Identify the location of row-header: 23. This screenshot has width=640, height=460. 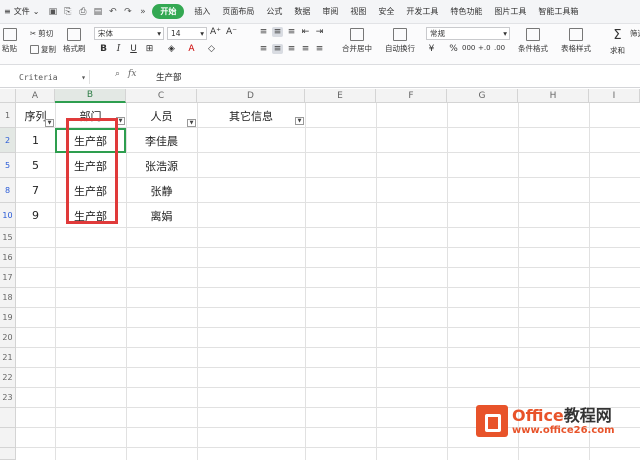
(8, 398).